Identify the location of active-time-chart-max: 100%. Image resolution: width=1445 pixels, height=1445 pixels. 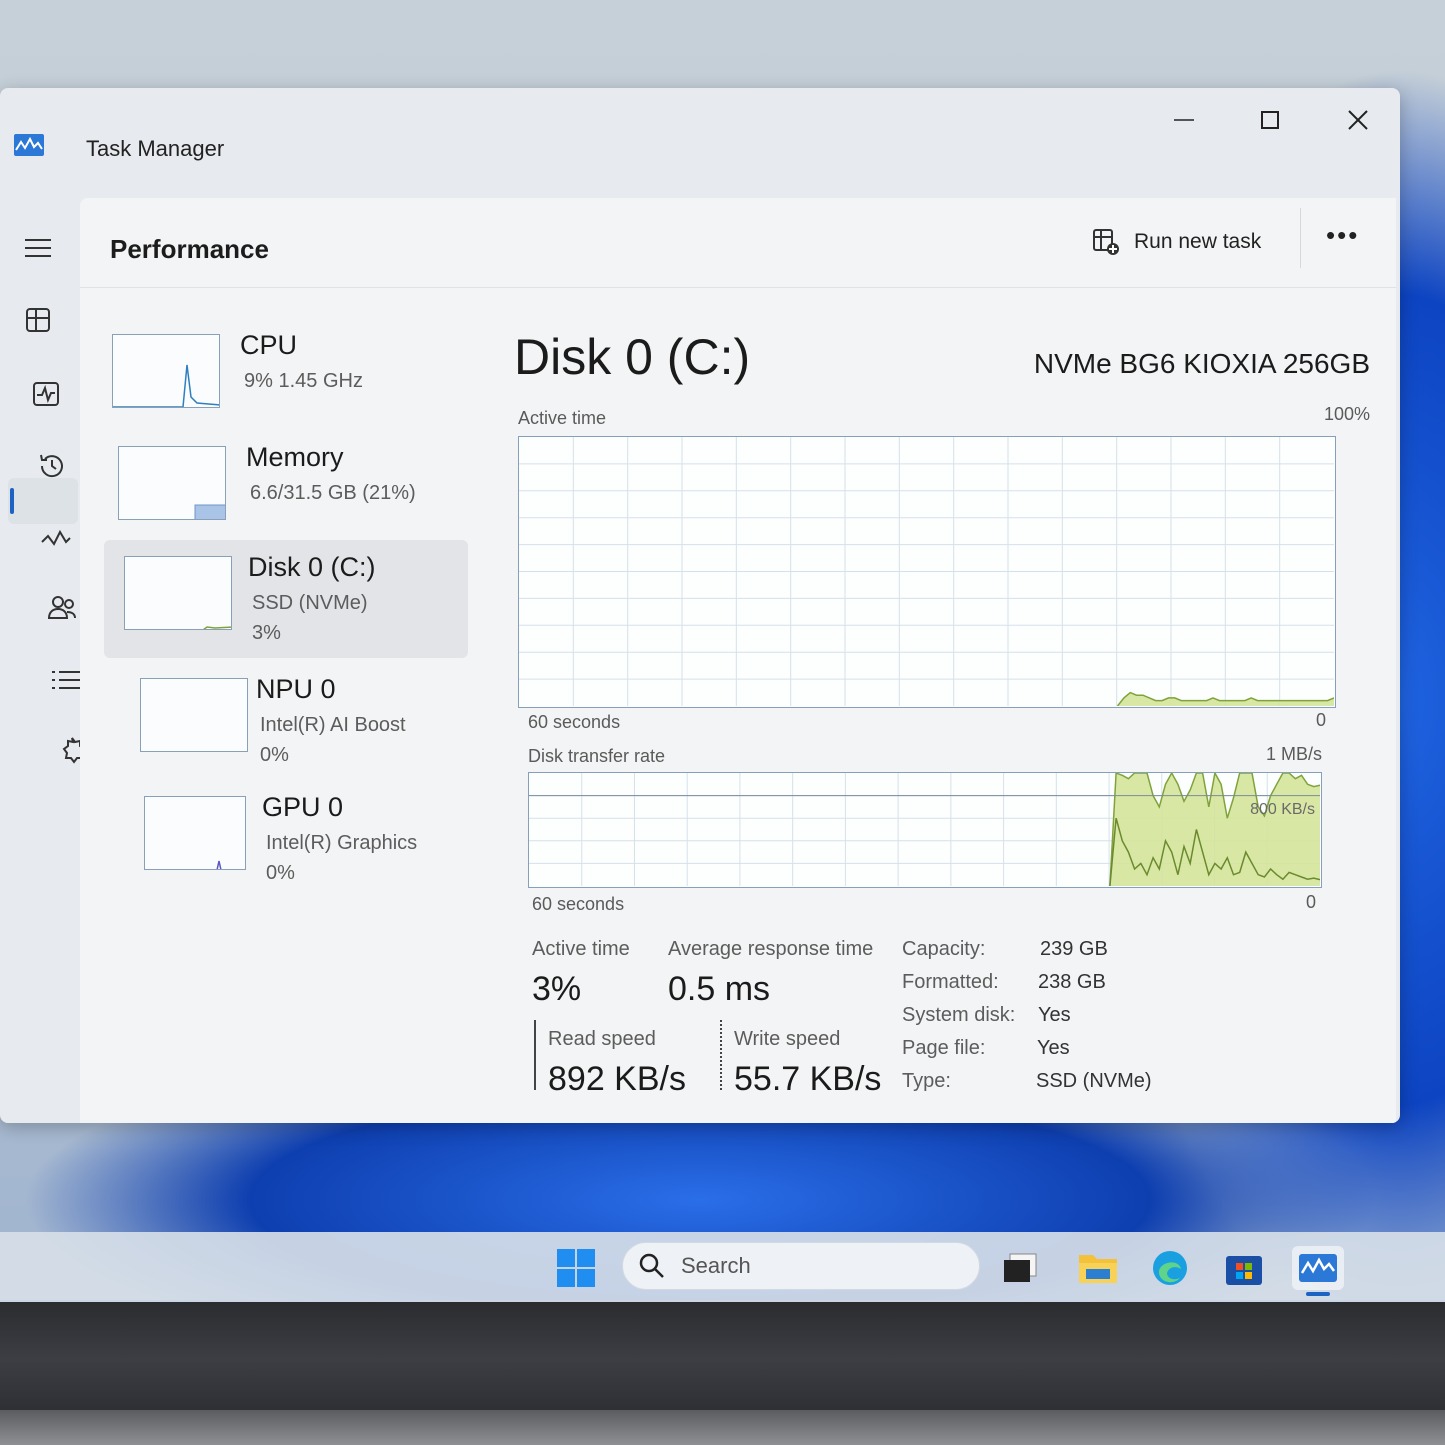
(1346, 414).